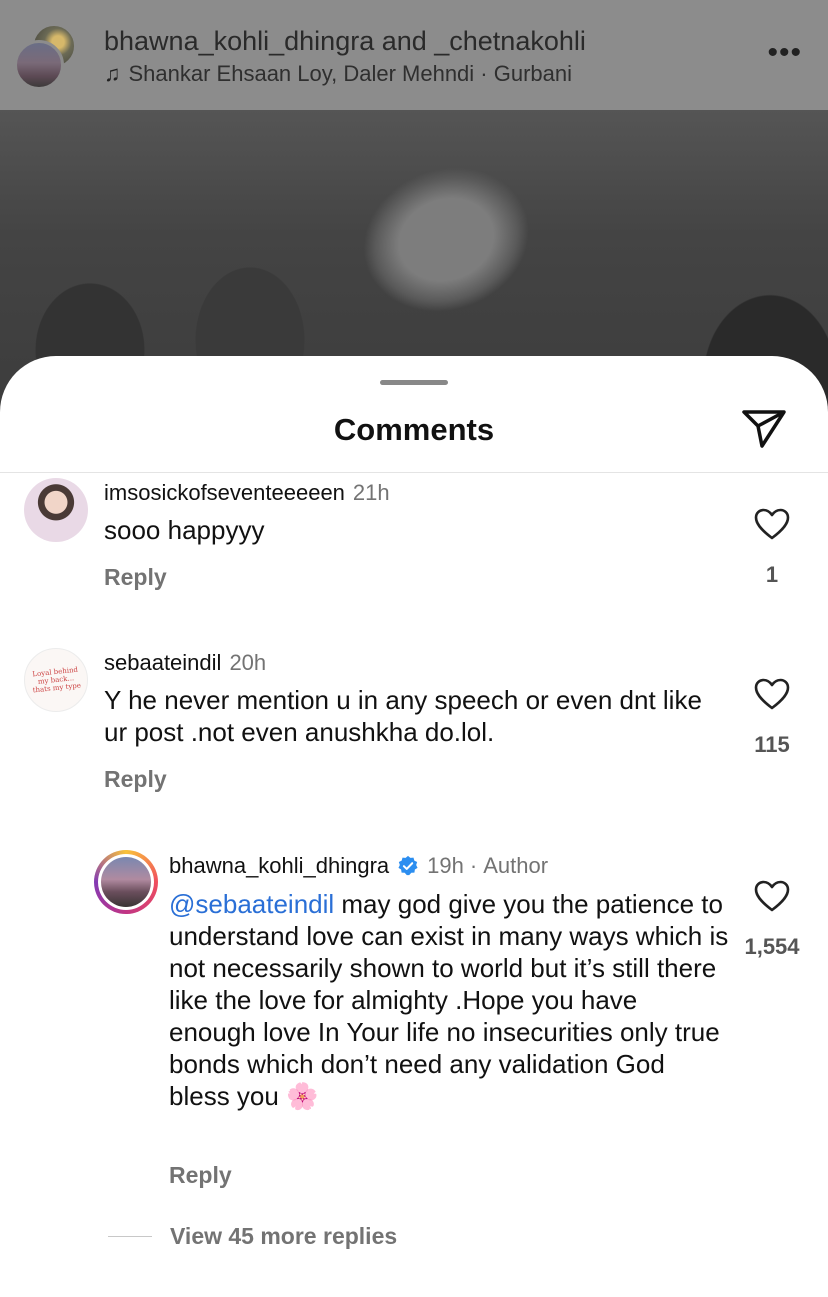  What do you see at coordinates (371, 492) in the screenshot?
I see `comment-time: 21h` at bounding box center [371, 492].